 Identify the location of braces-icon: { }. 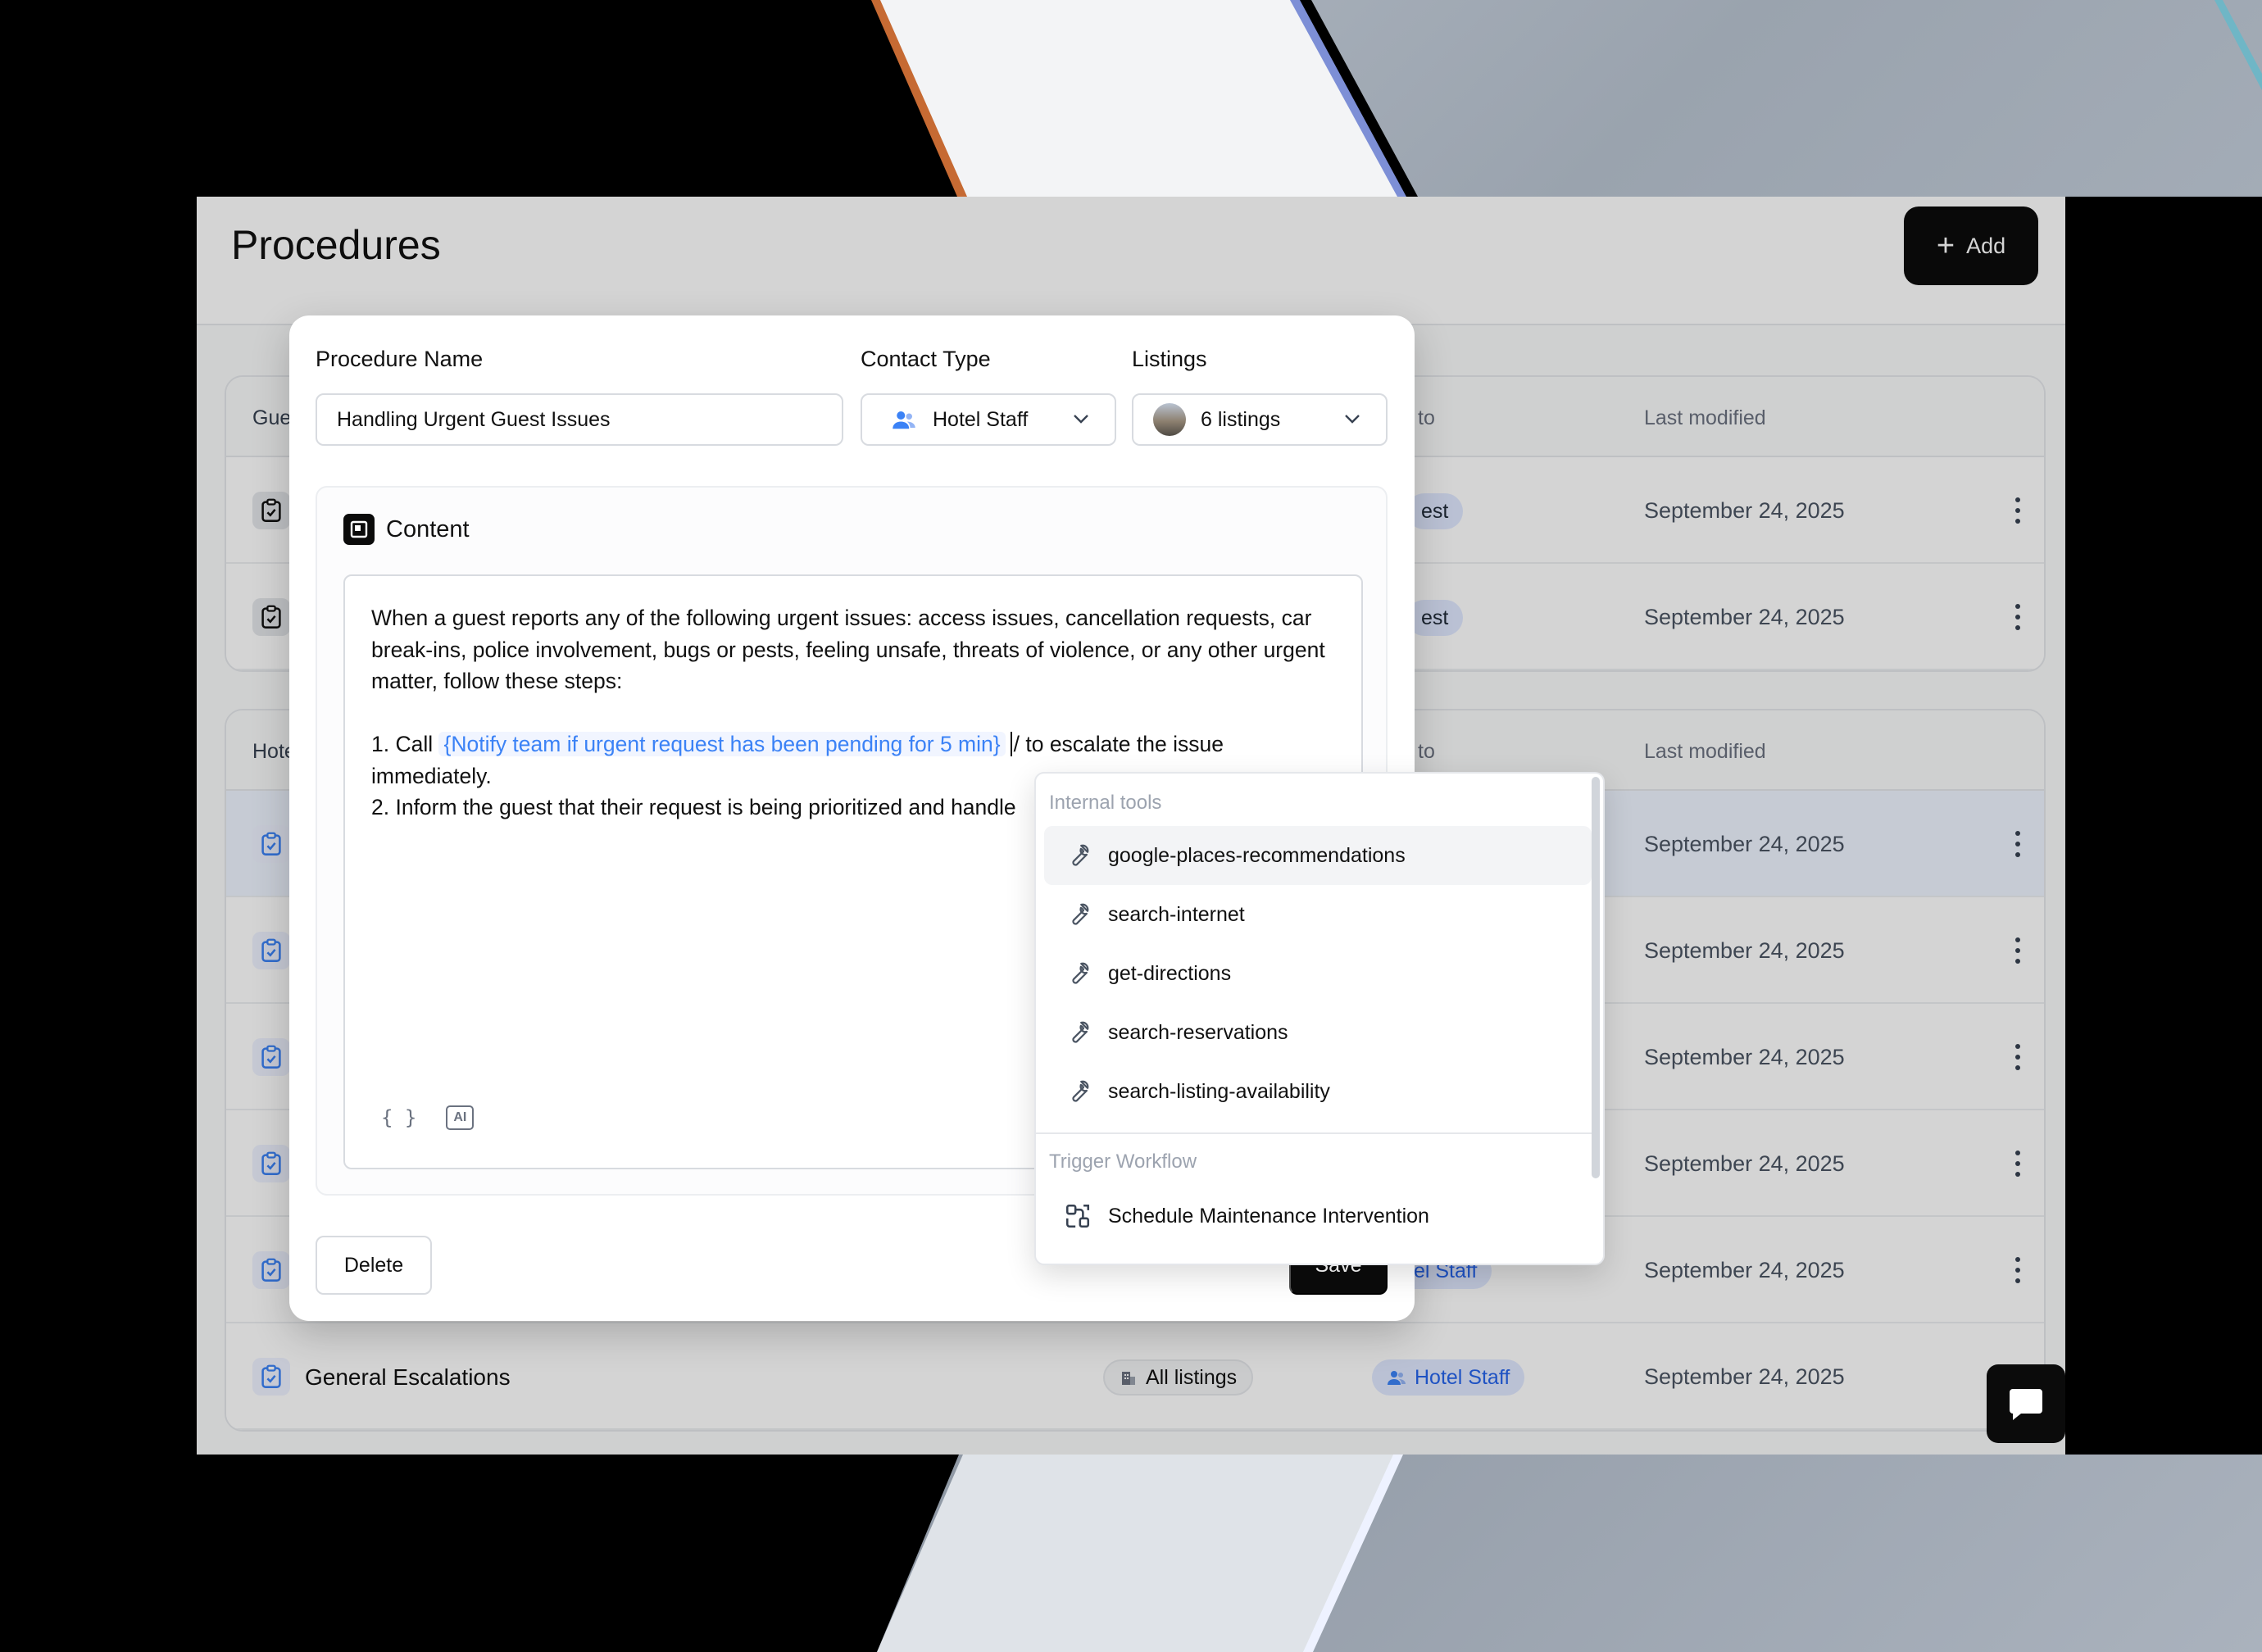
(399, 1117).